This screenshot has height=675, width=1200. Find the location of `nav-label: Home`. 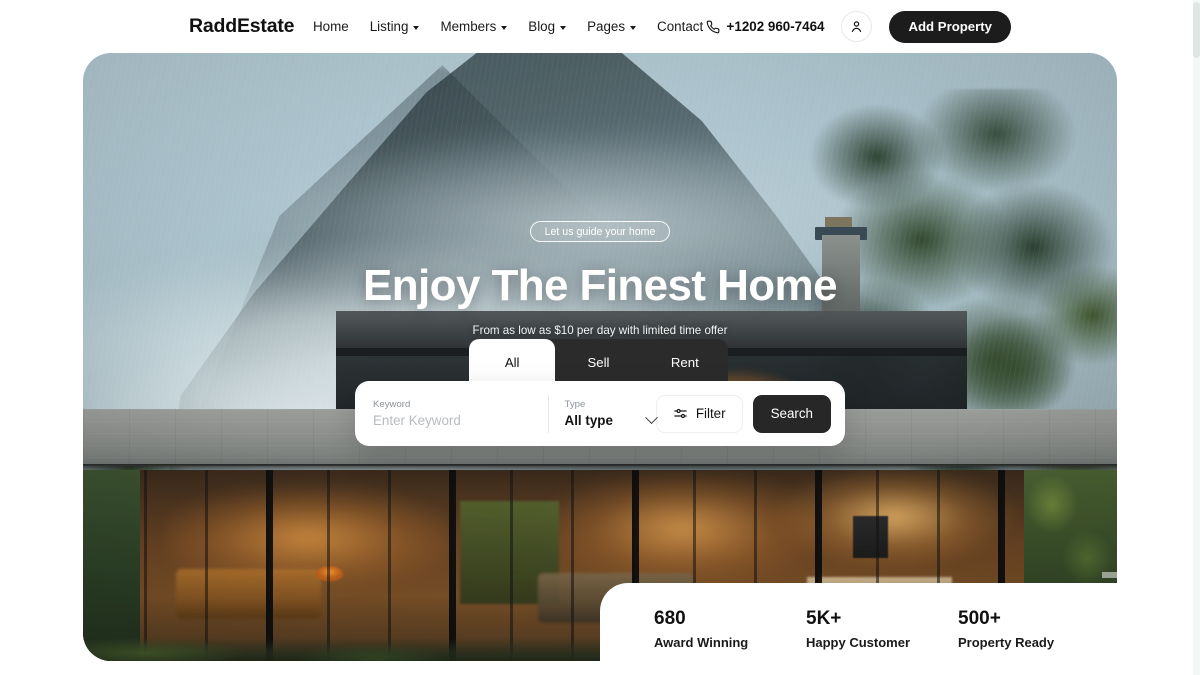

nav-label: Home is located at coordinates (331, 26).